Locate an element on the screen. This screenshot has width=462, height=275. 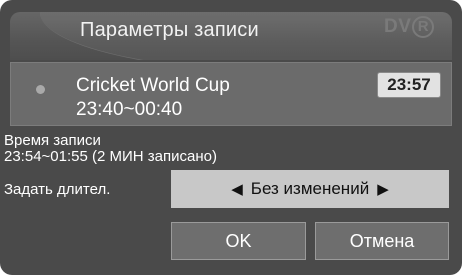
set-duration-label: Задать длител. is located at coordinates (57, 189).